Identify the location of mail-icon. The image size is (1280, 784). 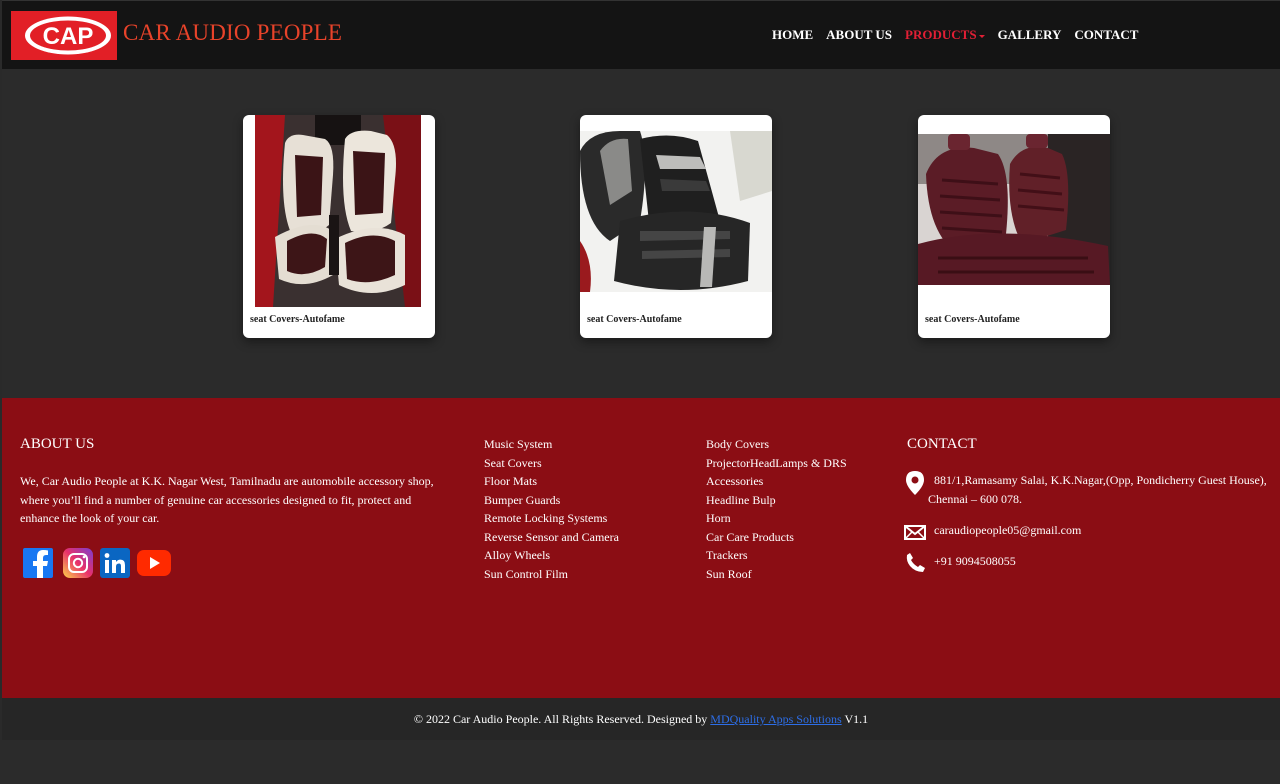
(915, 535).